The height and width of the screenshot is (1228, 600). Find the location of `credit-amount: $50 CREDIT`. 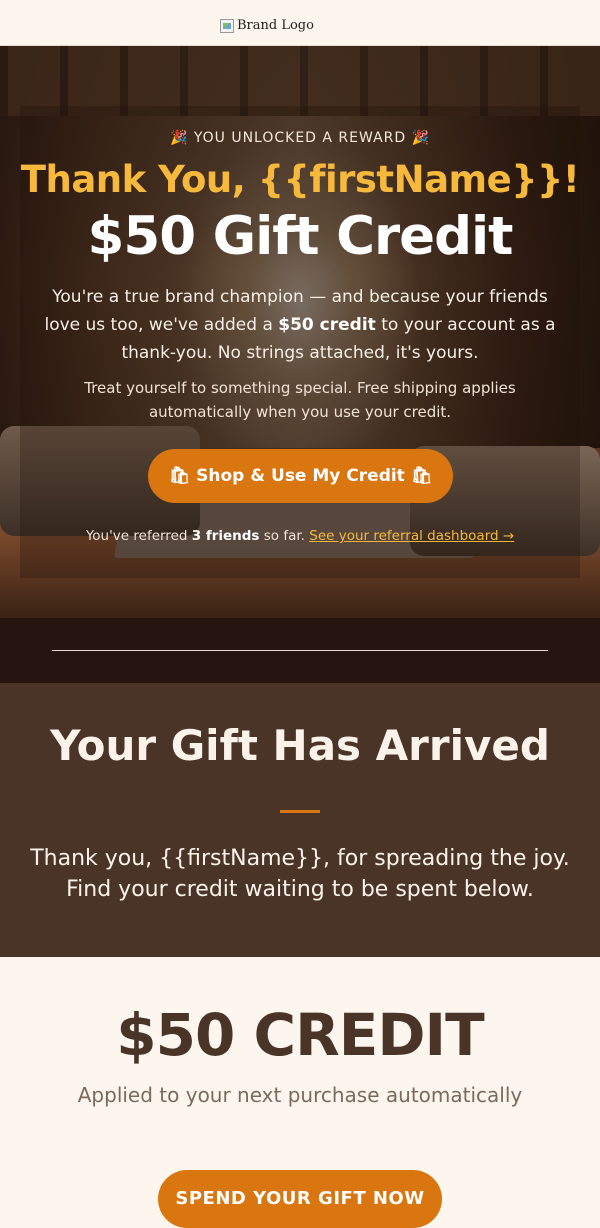

credit-amount: $50 CREDIT is located at coordinates (300, 1035).